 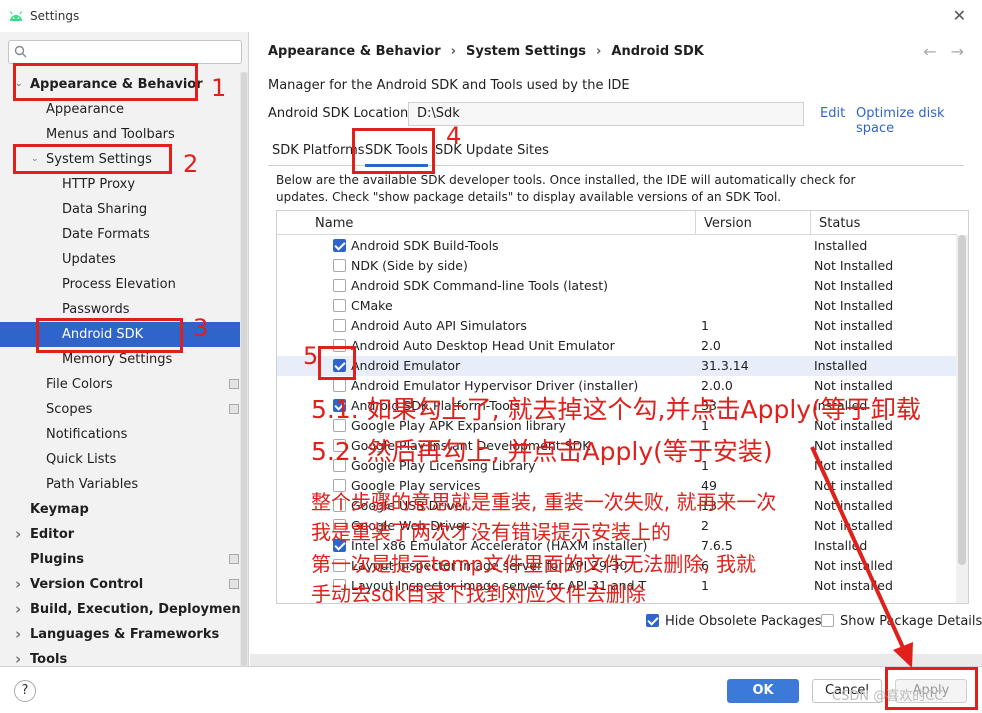 What do you see at coordinates (311, 356) in the screenshot?
I see `annotation-number-5: 5` at bounding box center [311, 356].